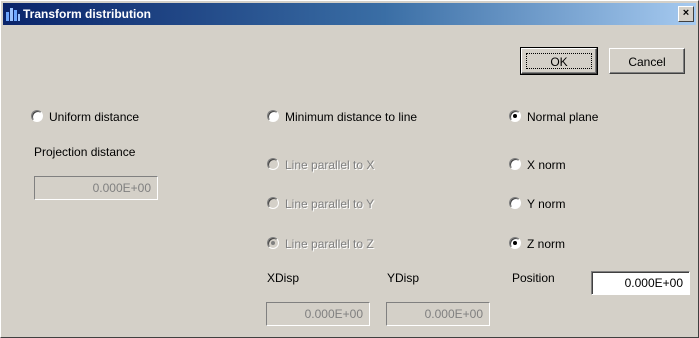 The width and height of the screenshot is (699, 338). I want to click on close-icon: ×, so click(686, 13).